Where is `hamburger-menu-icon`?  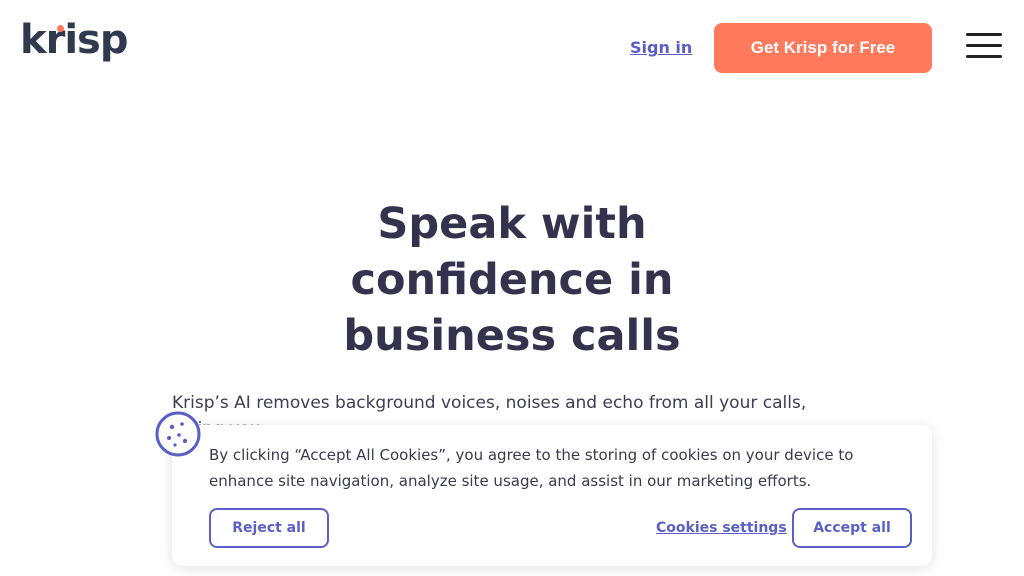 hamburger-menu-icon is located at coordinates (984, 46).